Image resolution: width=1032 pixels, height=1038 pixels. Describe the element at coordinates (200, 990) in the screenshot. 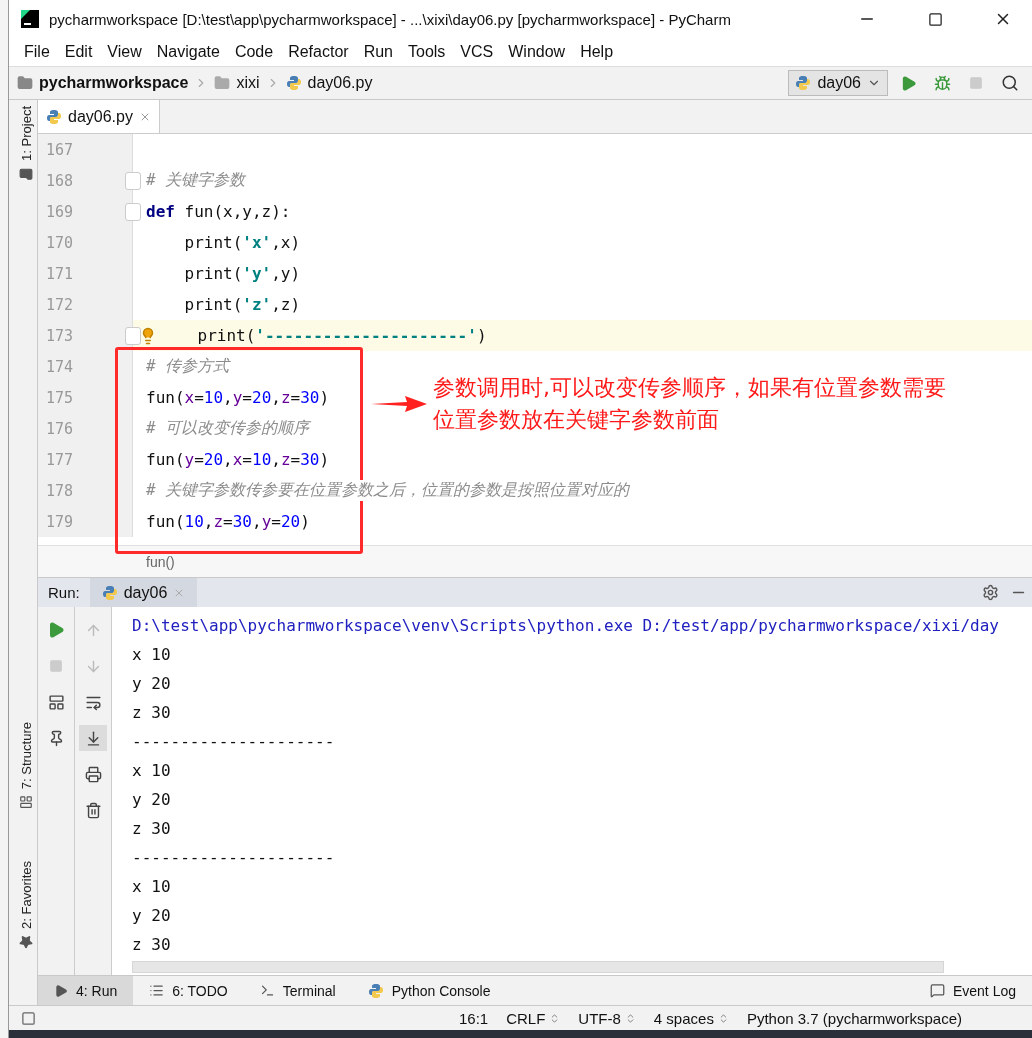

I see `tab-label: 6: TODO` at that location.